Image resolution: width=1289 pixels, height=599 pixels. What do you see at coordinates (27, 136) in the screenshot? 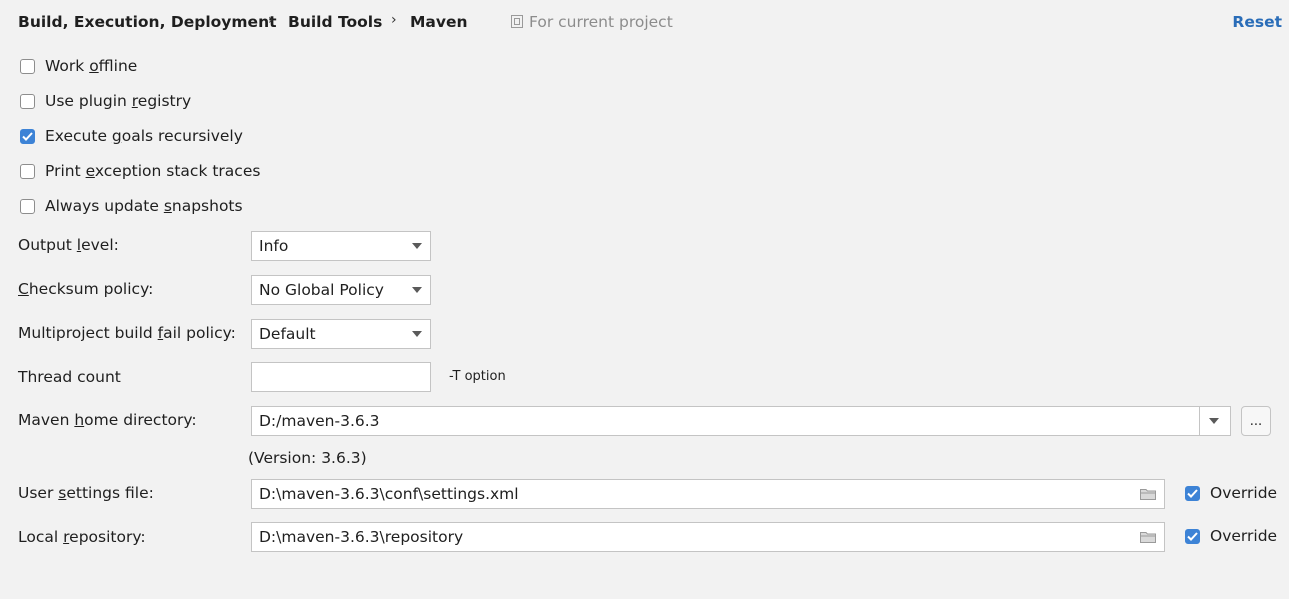
I see `execute-goals-recursively-checkbox` at bounding box center [27, 136].